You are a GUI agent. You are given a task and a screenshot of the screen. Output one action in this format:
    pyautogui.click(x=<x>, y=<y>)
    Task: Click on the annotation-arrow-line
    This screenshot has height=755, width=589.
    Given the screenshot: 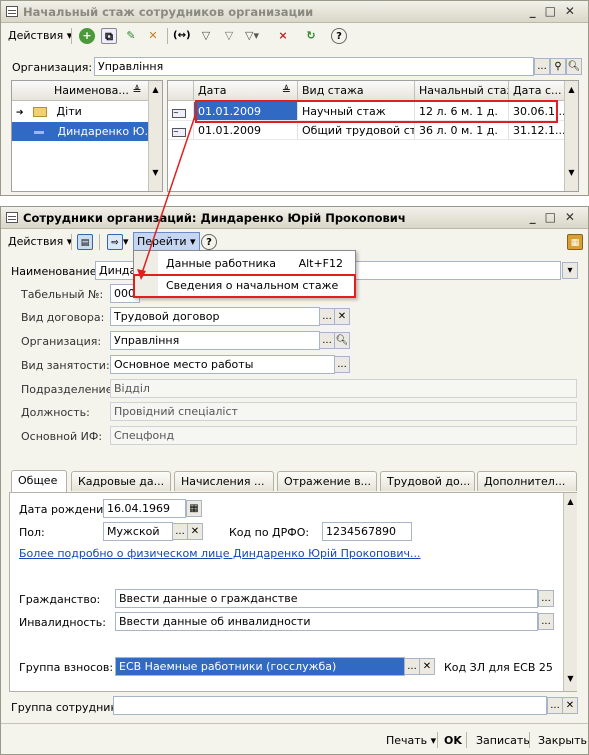 What is the action you would take?
    pyautogui.click(x=168, y=194)
    